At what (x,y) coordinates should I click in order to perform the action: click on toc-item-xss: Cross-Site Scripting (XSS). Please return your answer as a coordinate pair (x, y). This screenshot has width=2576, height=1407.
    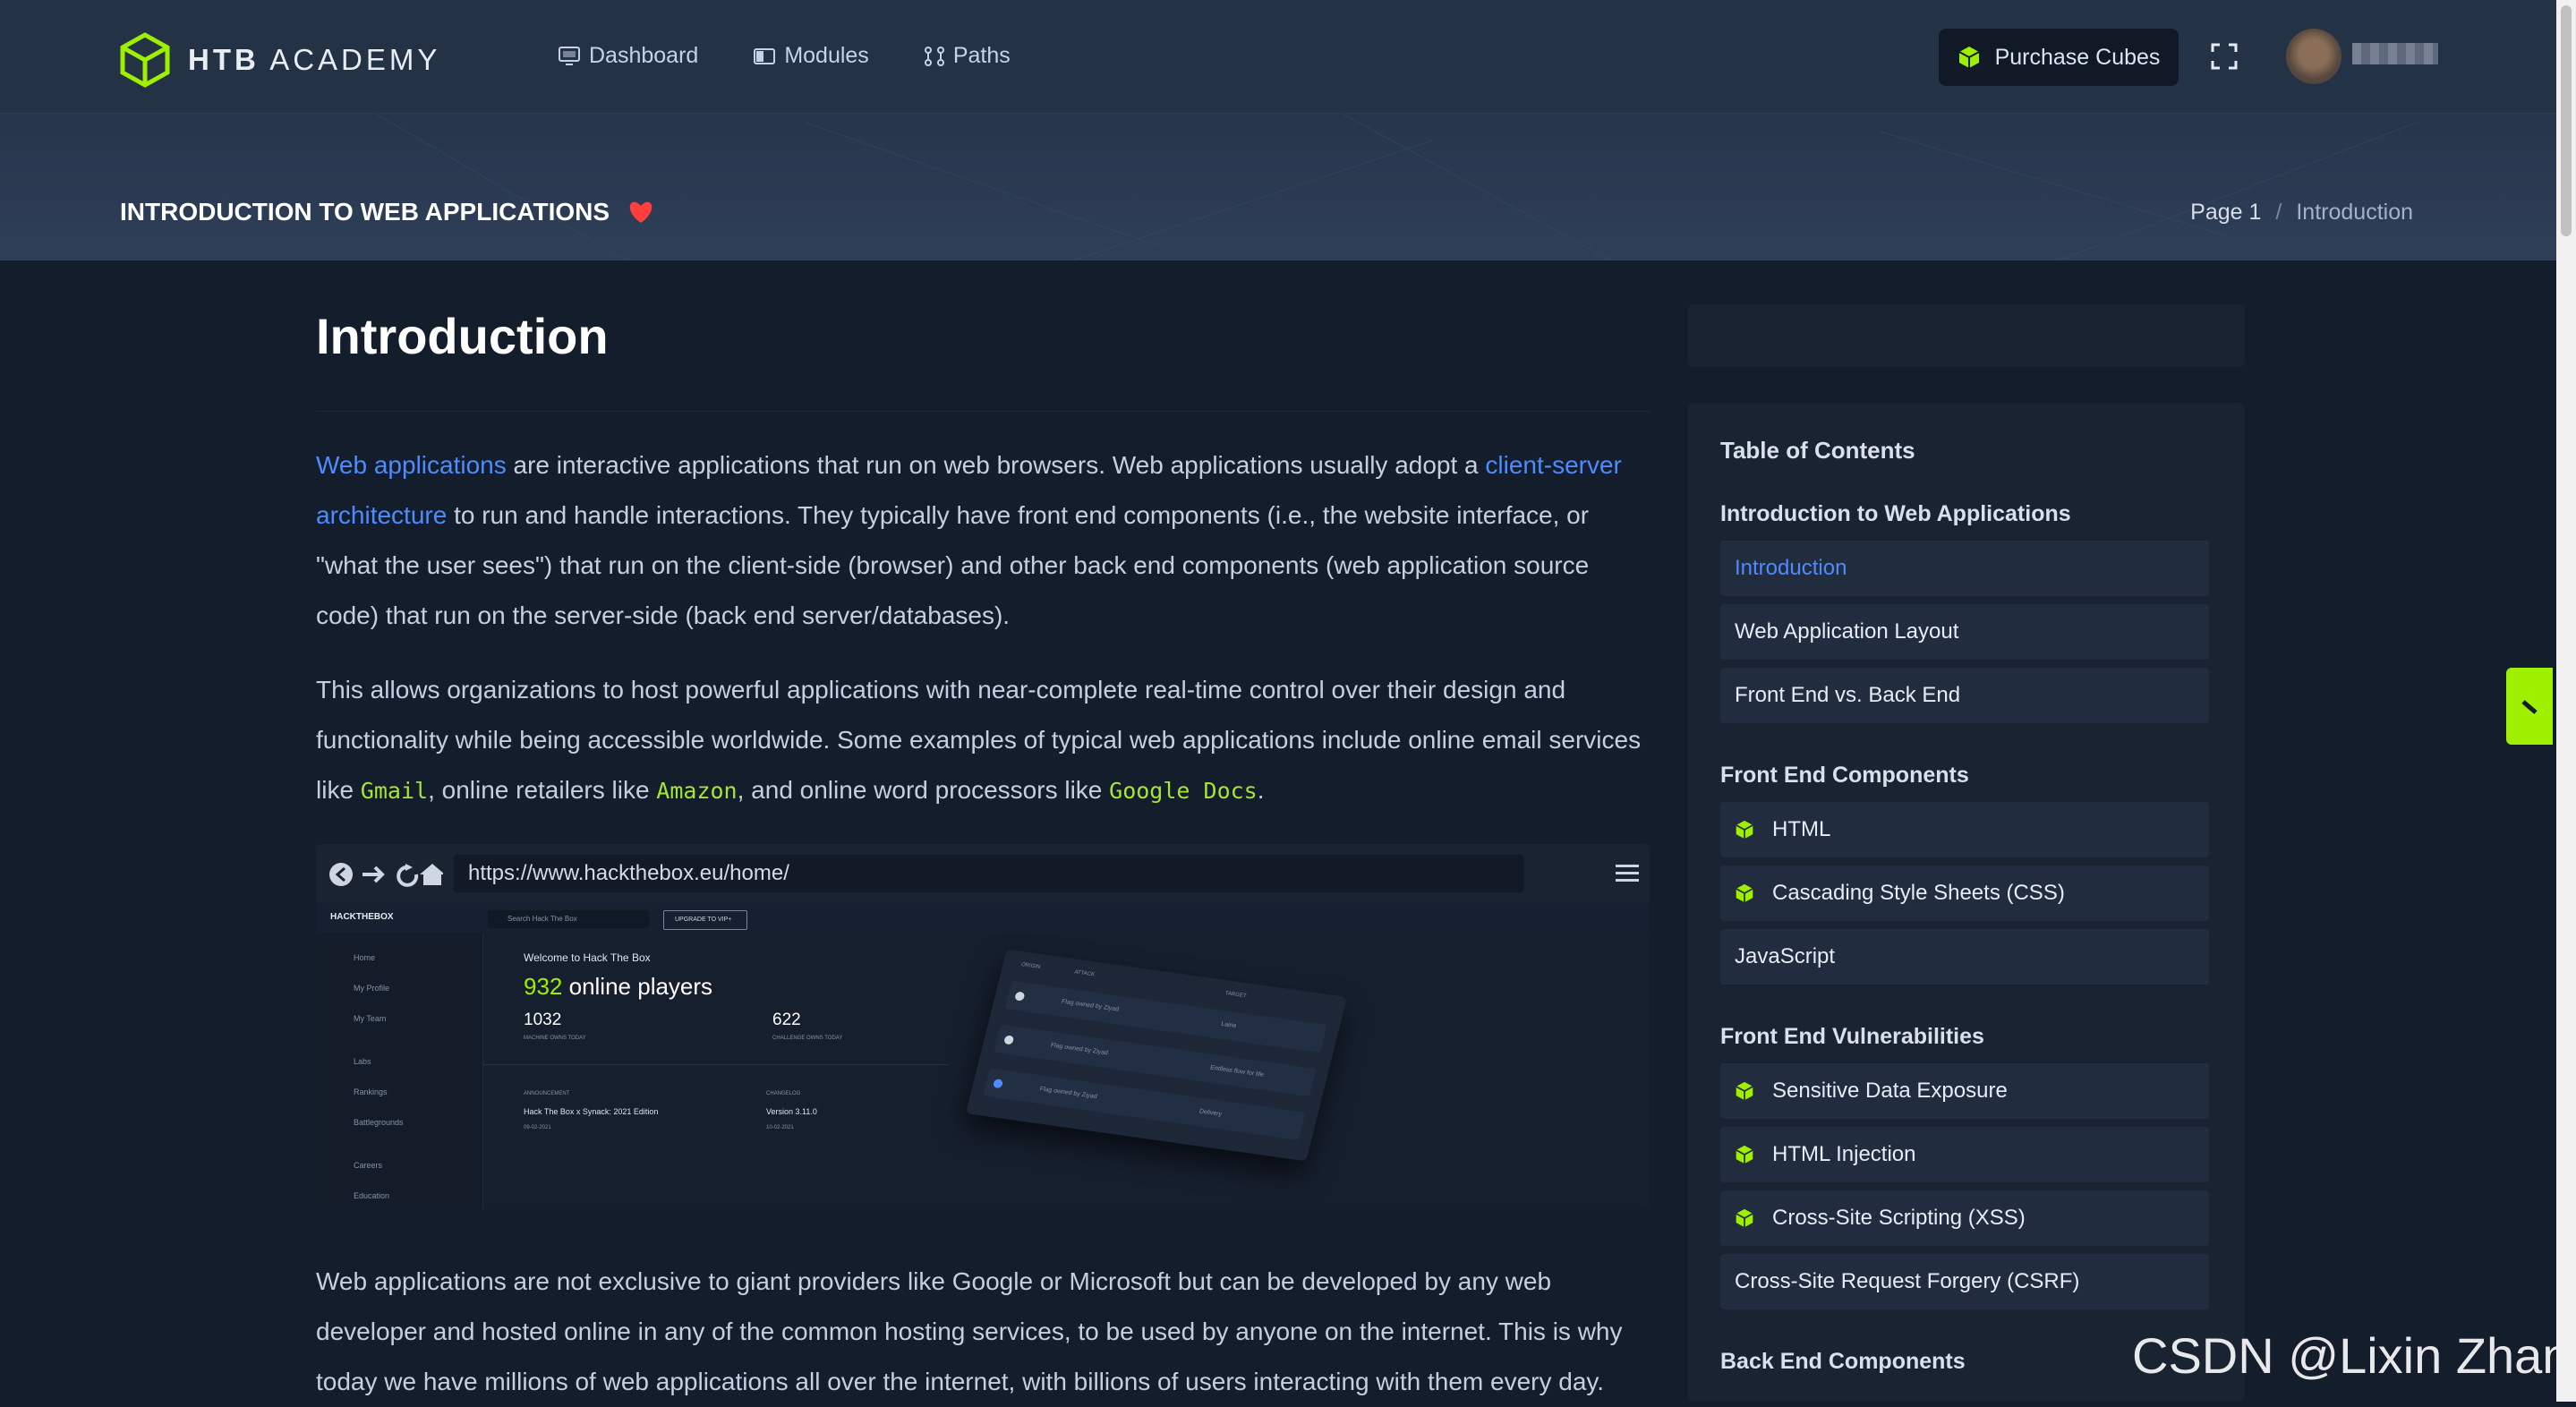
    Looking at the image, I should click on (1964, 1218).